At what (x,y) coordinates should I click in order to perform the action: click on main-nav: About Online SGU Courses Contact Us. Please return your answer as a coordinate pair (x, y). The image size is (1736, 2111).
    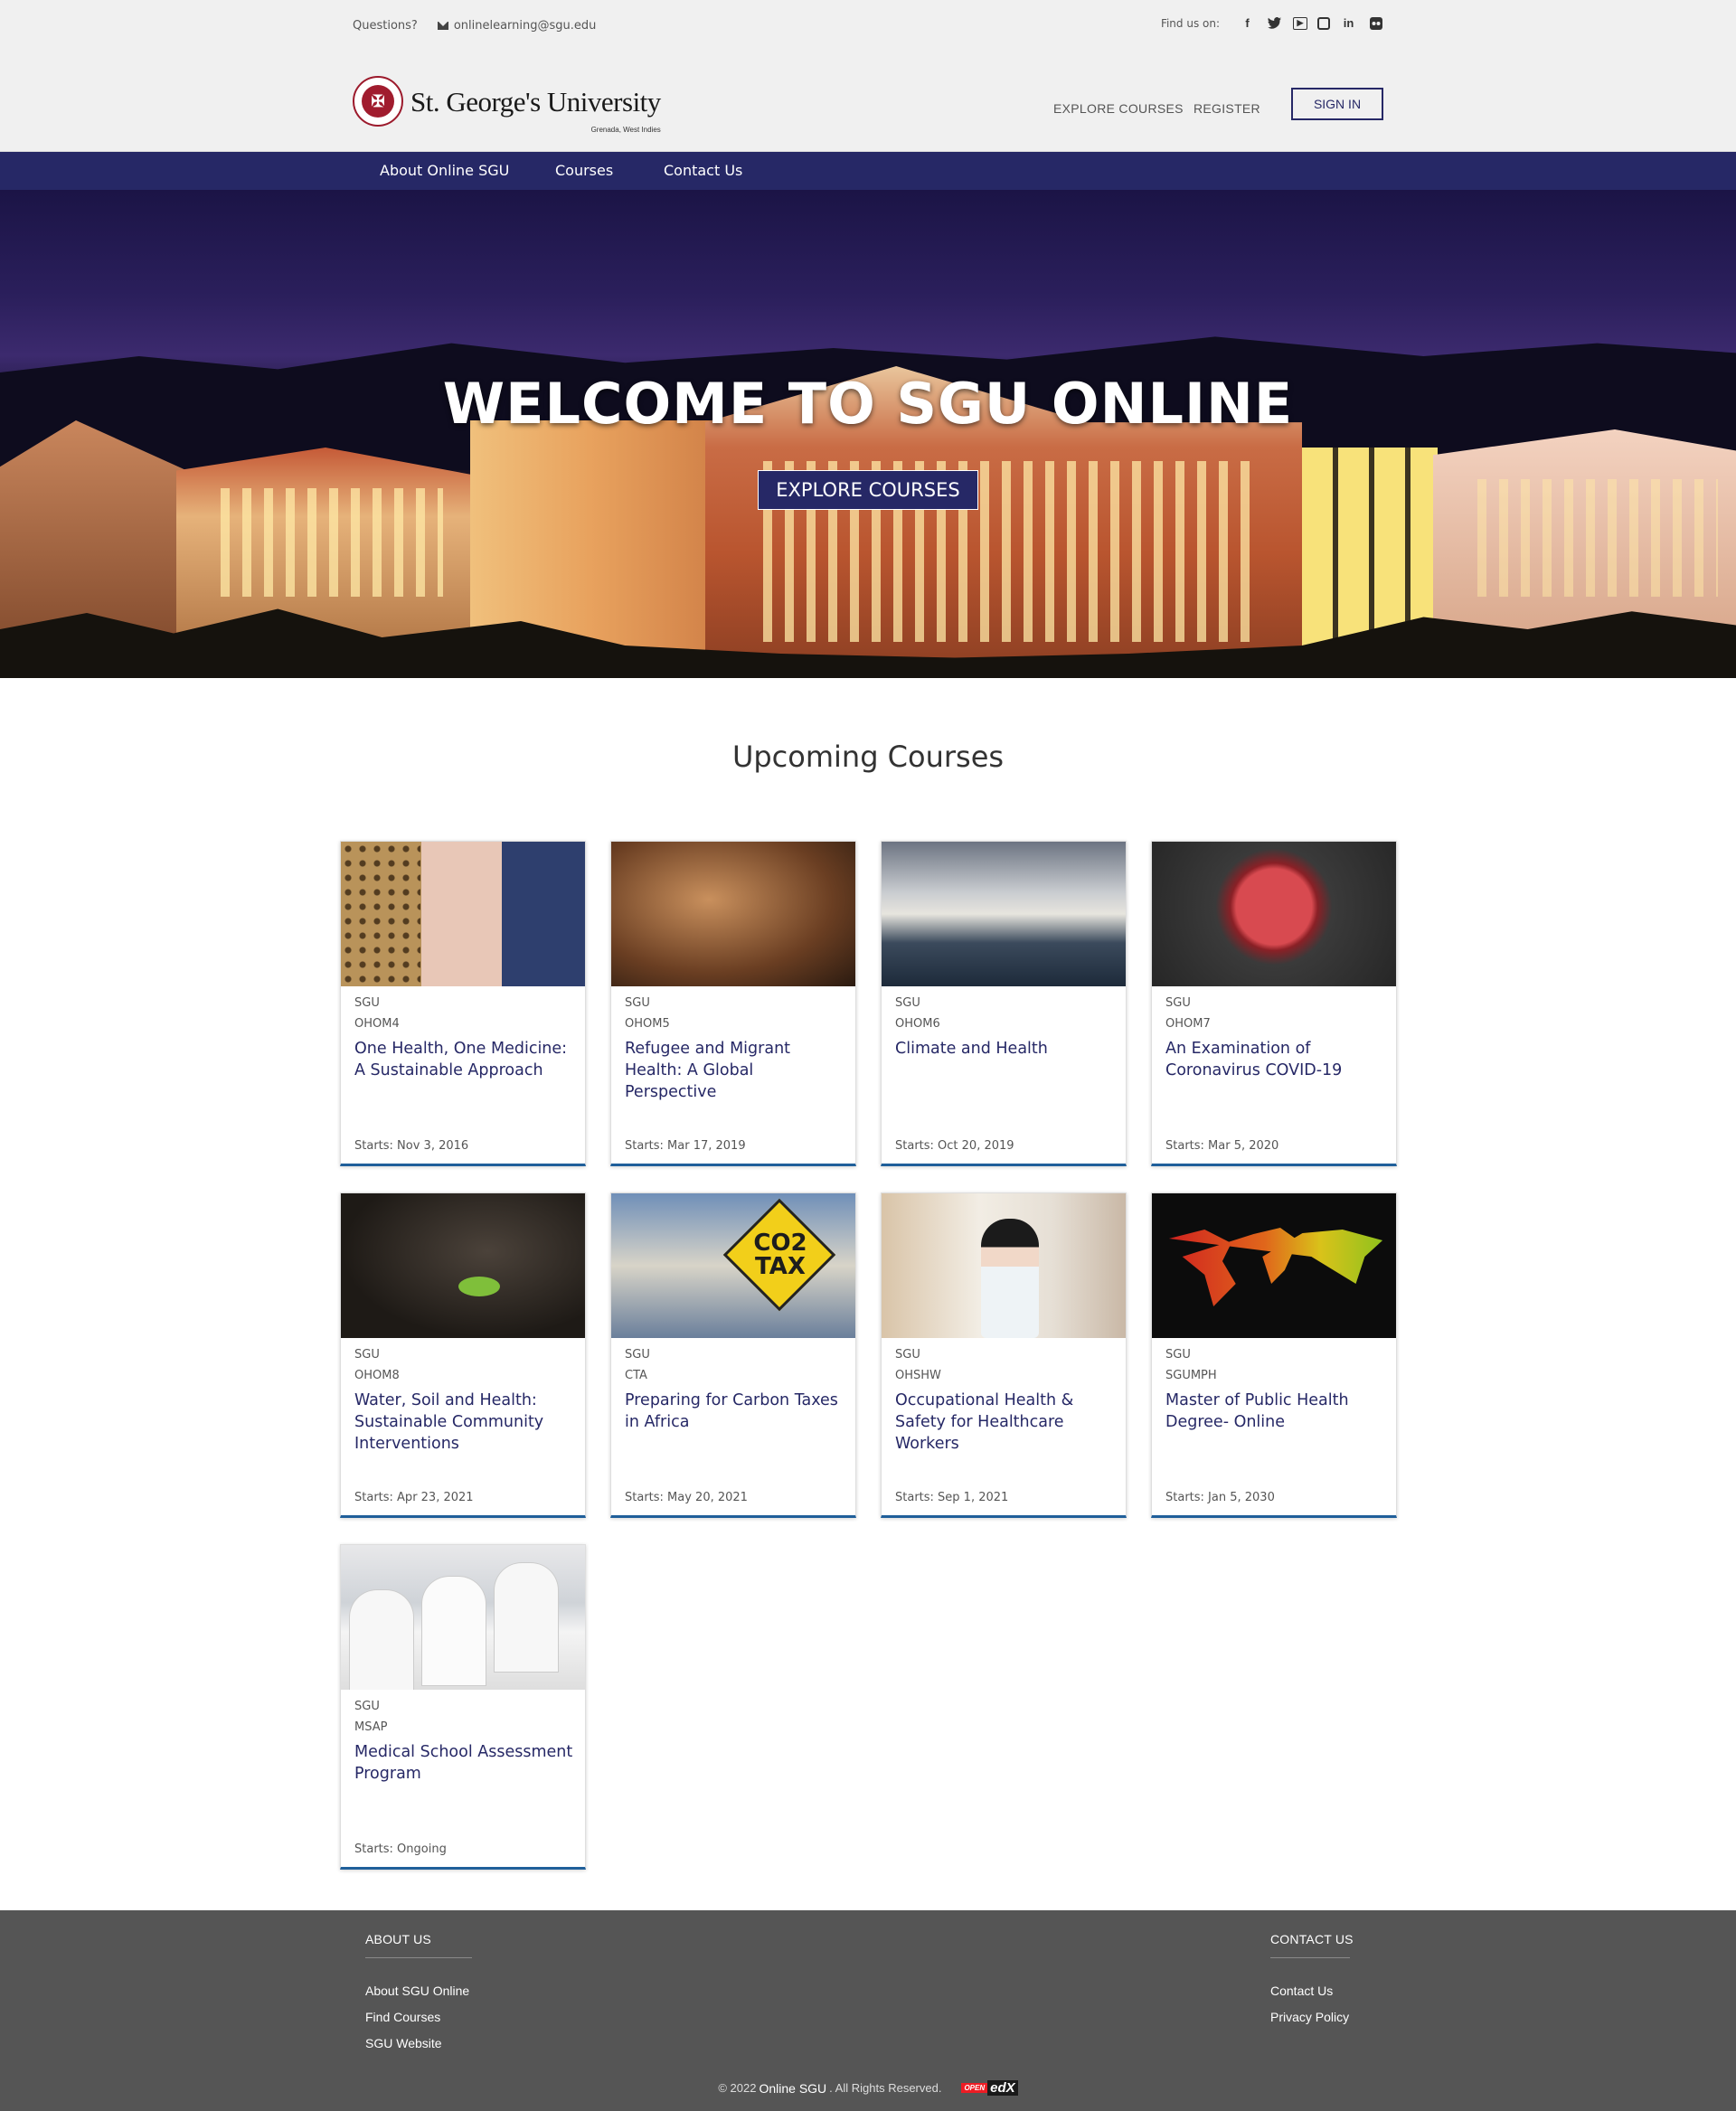
    Looking at the image, I should click on (868, 171).